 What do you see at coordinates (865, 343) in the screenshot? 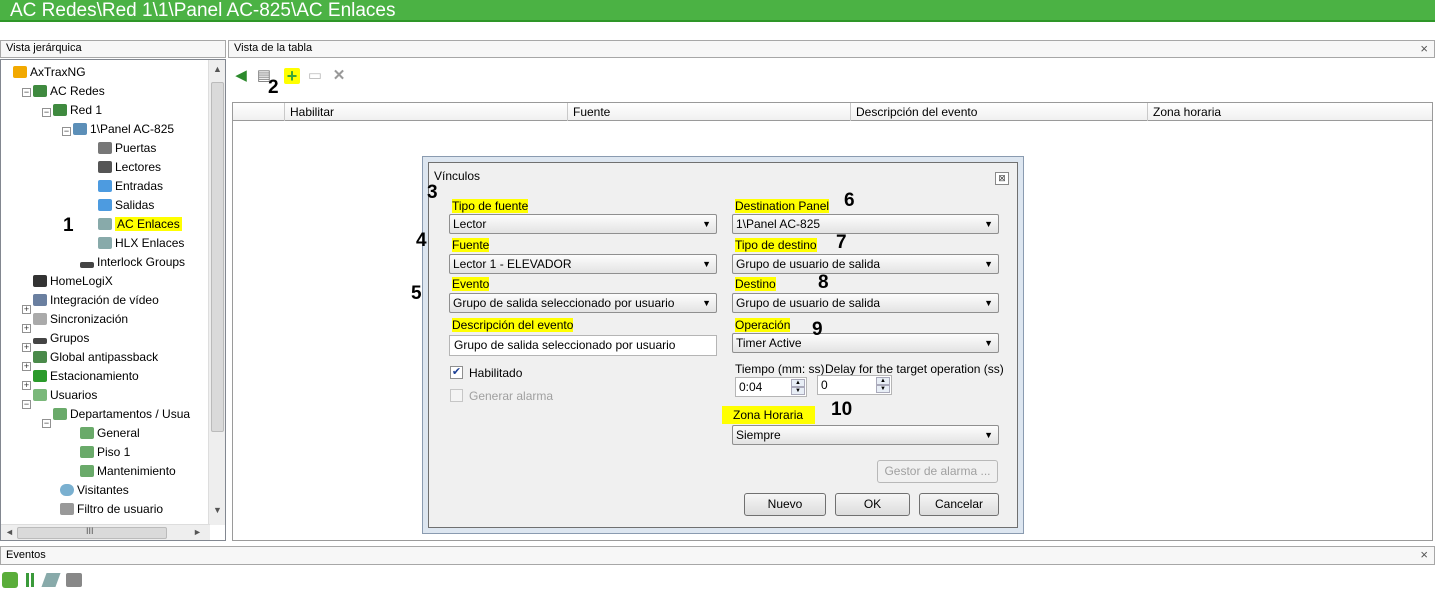
I see `operation-select: Timer Active ▼` at bounding box center [865, 343].